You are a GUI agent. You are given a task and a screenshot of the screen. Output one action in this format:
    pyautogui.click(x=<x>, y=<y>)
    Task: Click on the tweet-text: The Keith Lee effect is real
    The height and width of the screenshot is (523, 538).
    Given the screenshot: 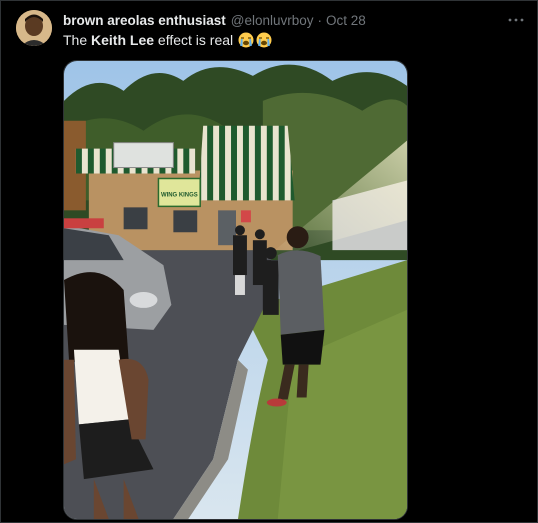 What is the action you would take?
    pyautogui.click(x=167, y=40)
    